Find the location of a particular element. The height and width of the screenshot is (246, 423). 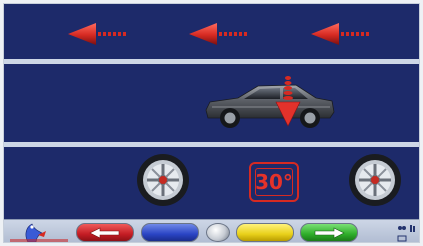

angle-display: 30° is located at coordinates (274, 182).